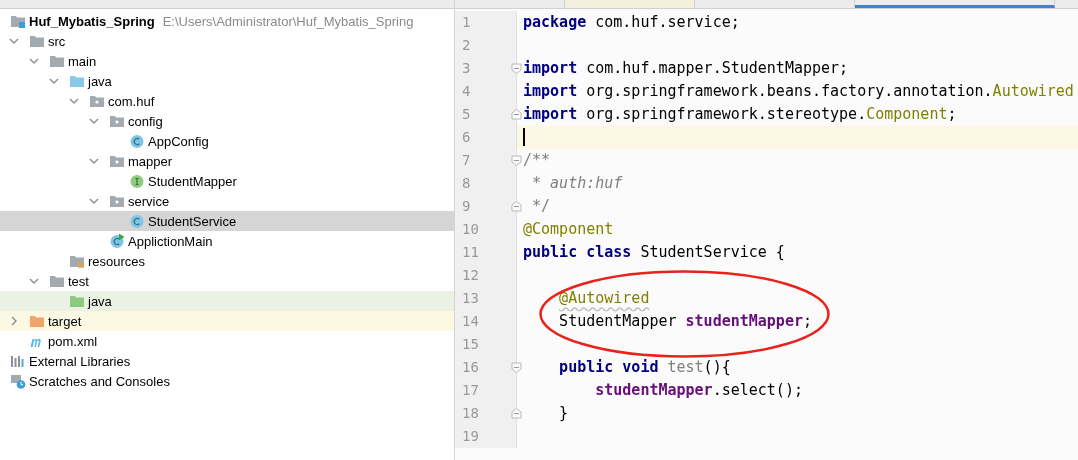 This screenshot has height=460, width=1078. I want to click on line-number: 7, so click(466, 160).